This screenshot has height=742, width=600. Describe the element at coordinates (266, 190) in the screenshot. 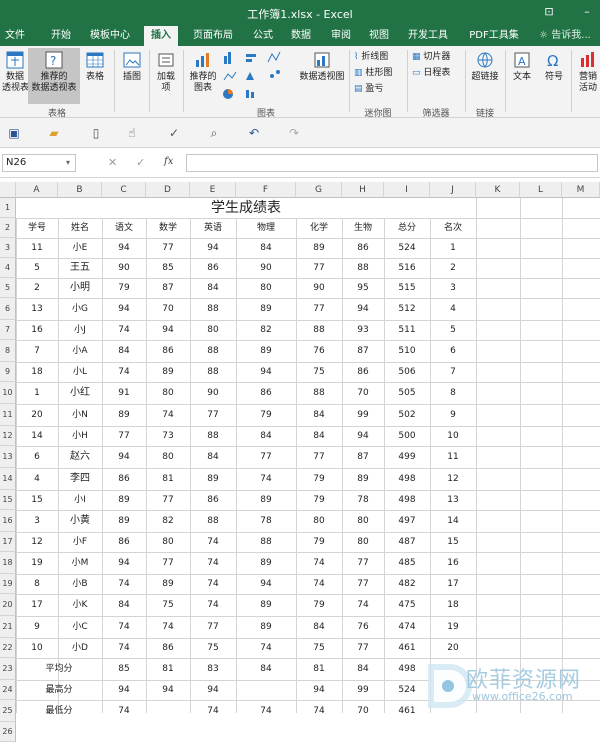

I see `column-header-F: F` at that location.